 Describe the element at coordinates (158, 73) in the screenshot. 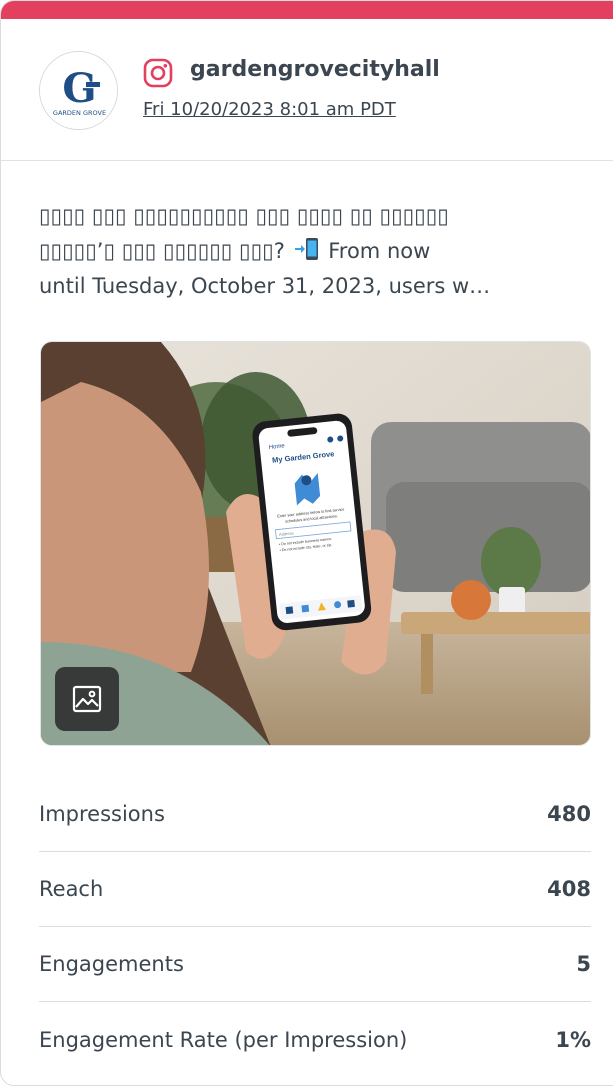

I see `instagram-icon` at that location.